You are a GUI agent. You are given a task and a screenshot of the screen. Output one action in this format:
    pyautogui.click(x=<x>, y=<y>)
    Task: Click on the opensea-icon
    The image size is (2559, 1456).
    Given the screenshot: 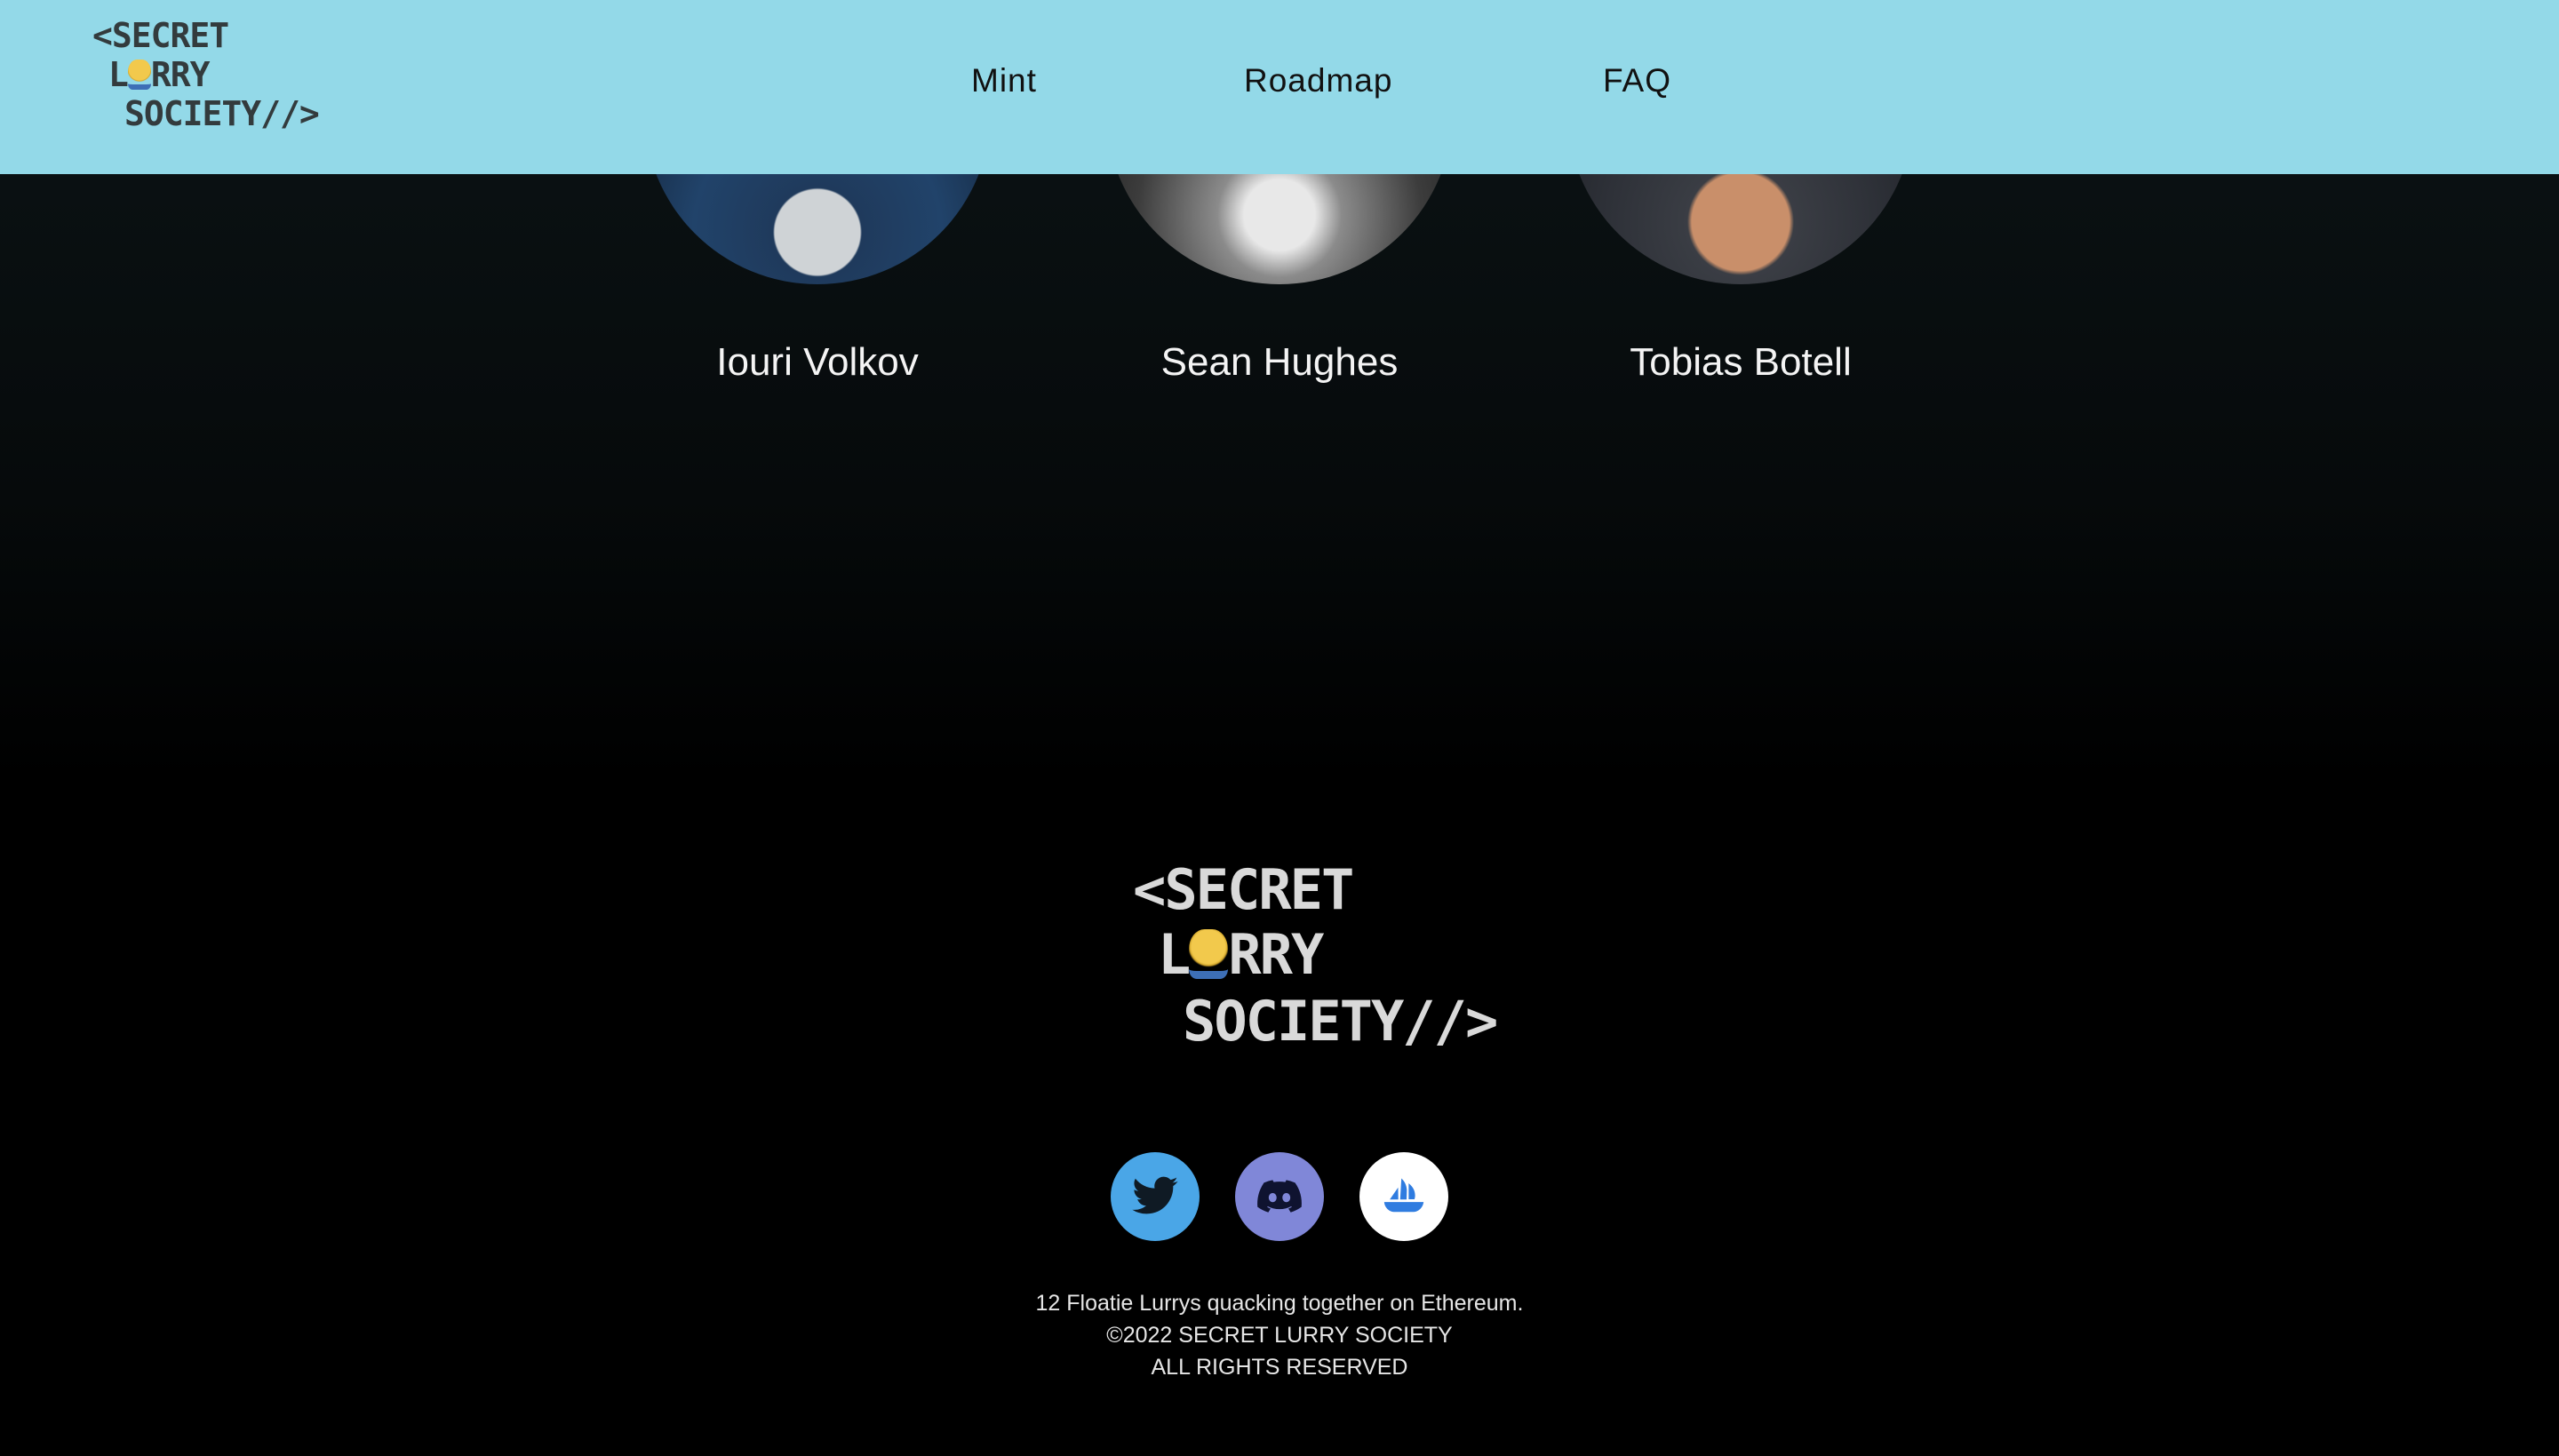 What is the action you would take?
    pyautogui.click(x=1403, y=1195)
    